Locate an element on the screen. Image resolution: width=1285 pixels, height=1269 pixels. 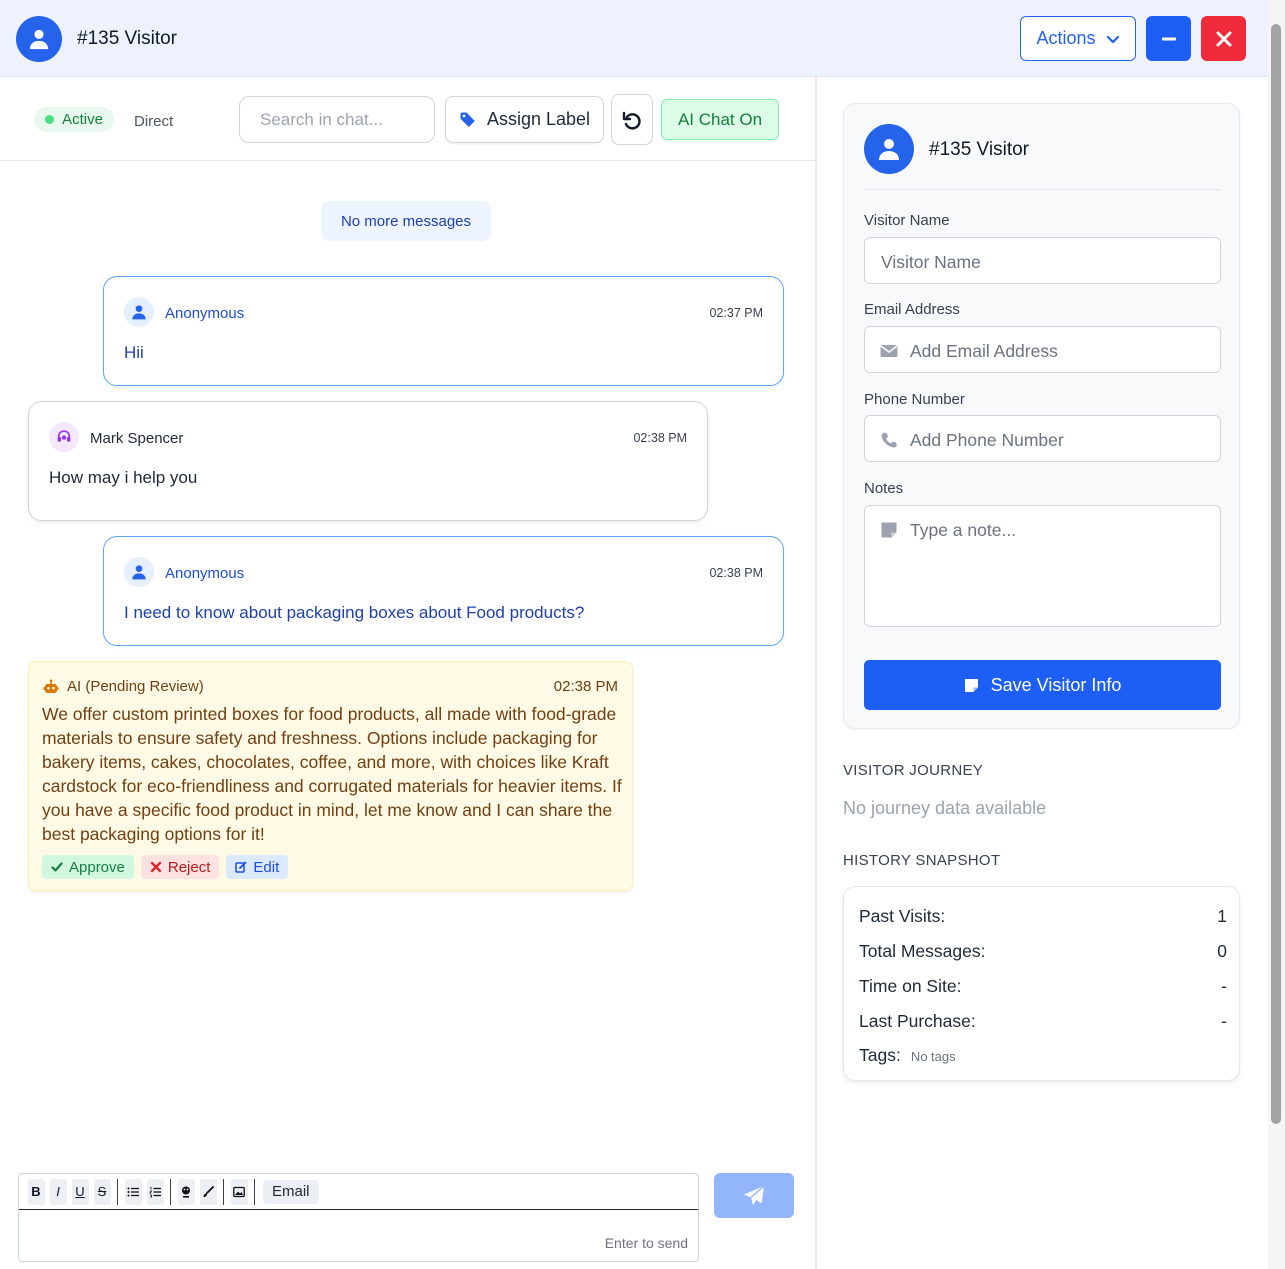
bullet-list-button is located at coordinates (133, 1191).